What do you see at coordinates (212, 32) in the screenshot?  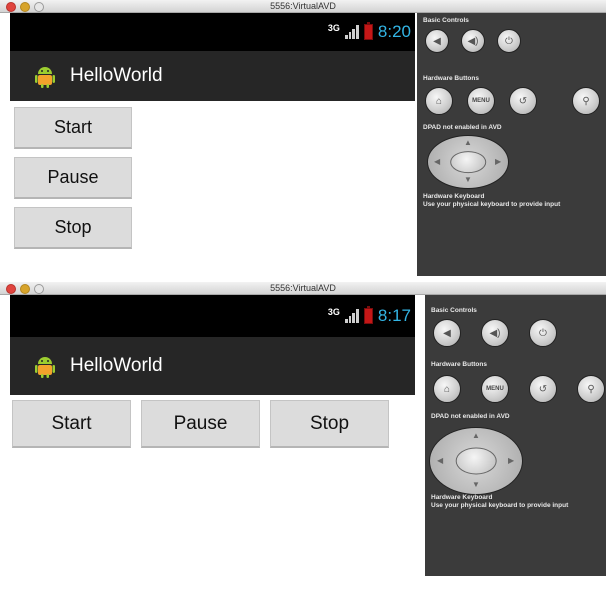 I see `status-bar: 3G 8:20` at bounding box center [212, 32].